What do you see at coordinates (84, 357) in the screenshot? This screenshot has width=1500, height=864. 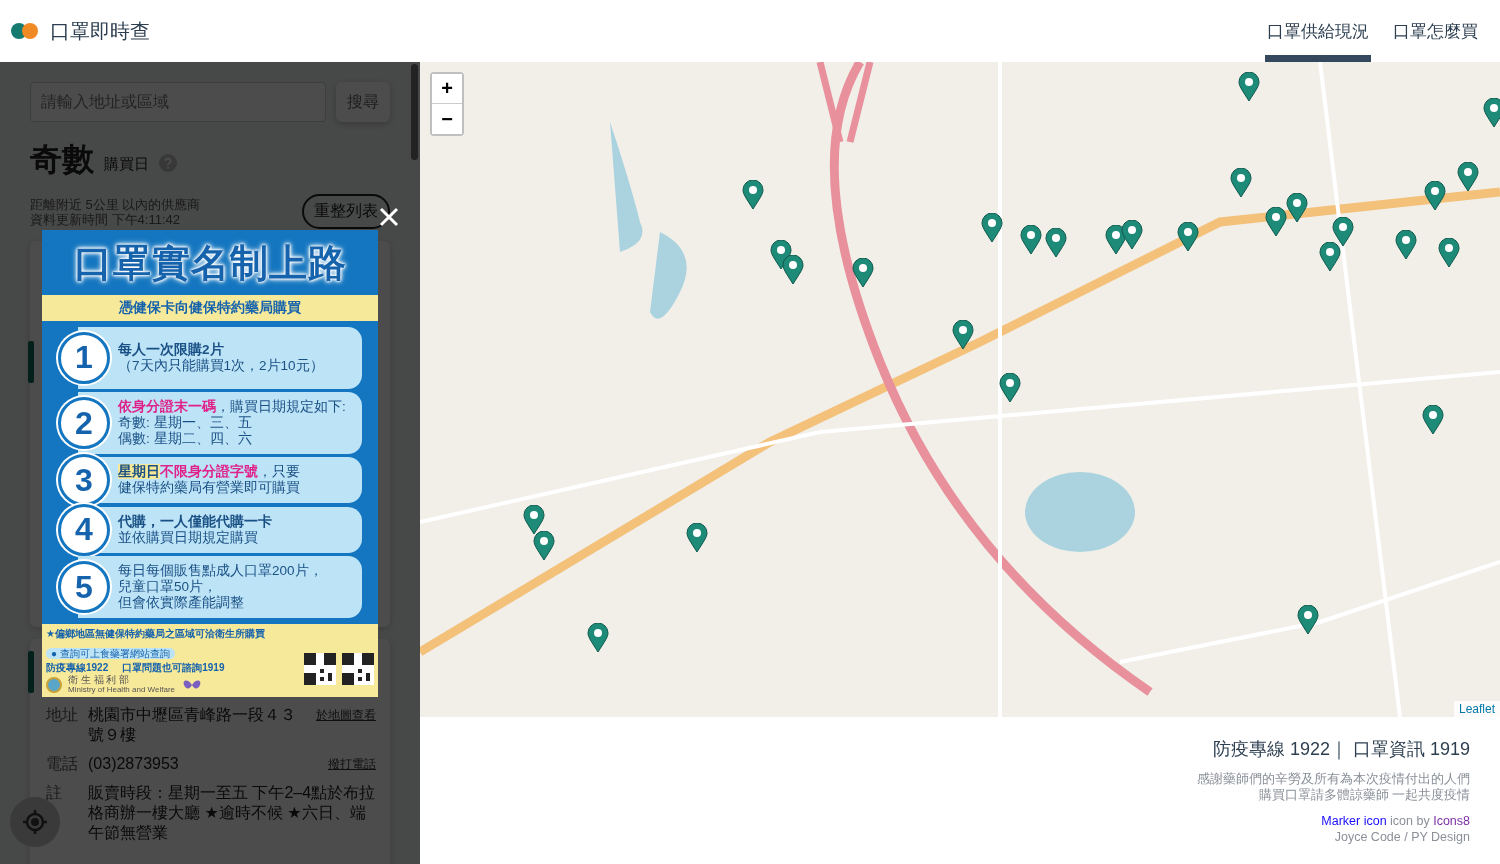 I see `rule-number: 1` at bounding box center [84, 357].